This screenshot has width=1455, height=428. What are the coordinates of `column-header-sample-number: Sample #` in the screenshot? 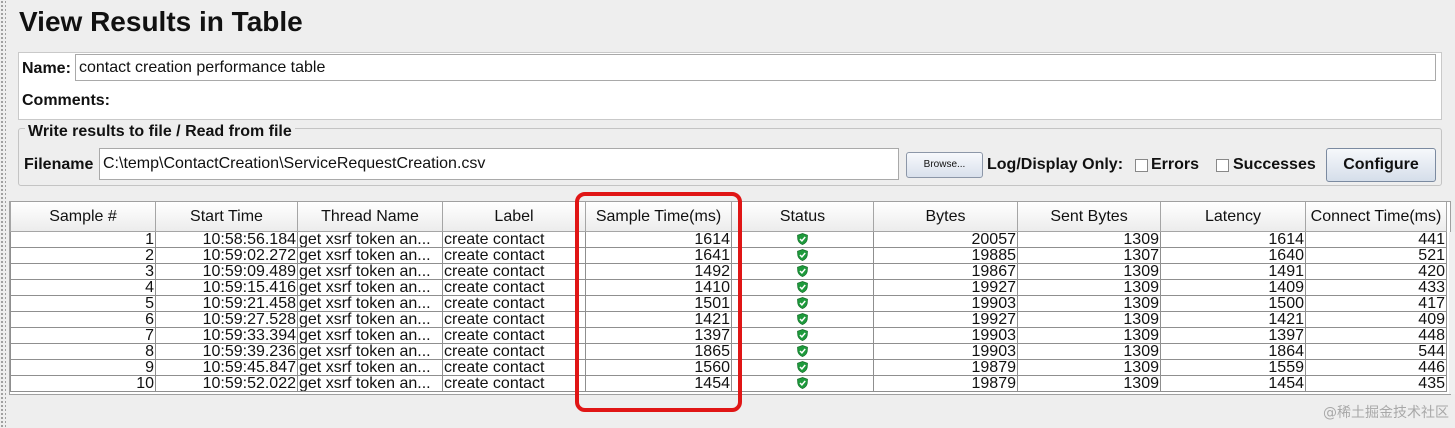 It's located at (83, 217).